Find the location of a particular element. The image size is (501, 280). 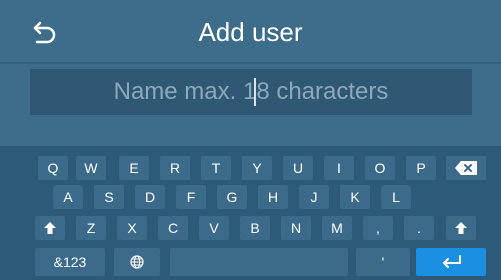

backspace-key is located at coordinates (466, 168).